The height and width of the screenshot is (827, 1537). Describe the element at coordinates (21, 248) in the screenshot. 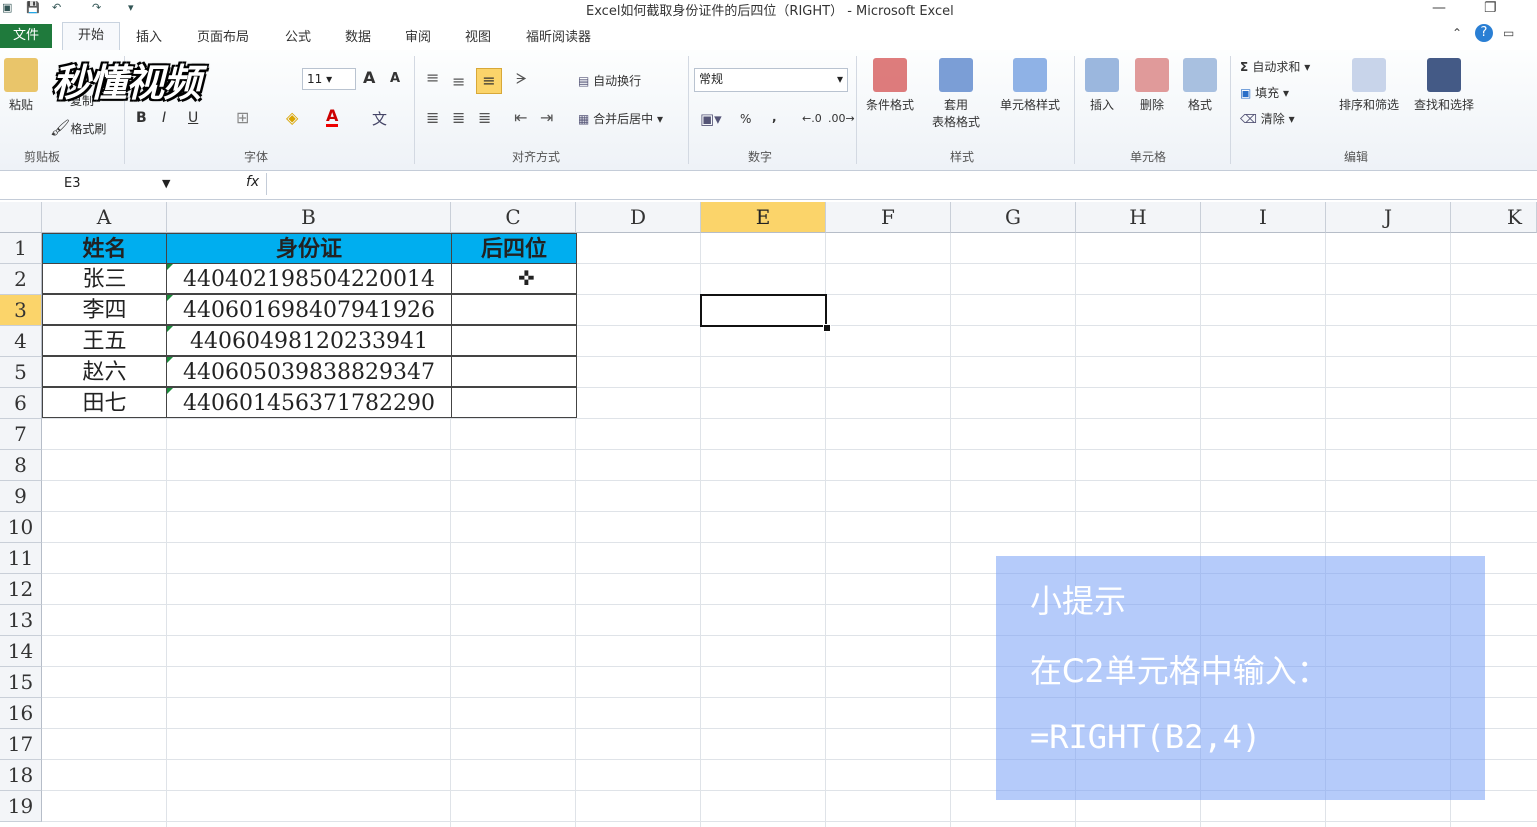

I see `row-header: 1` at that location.